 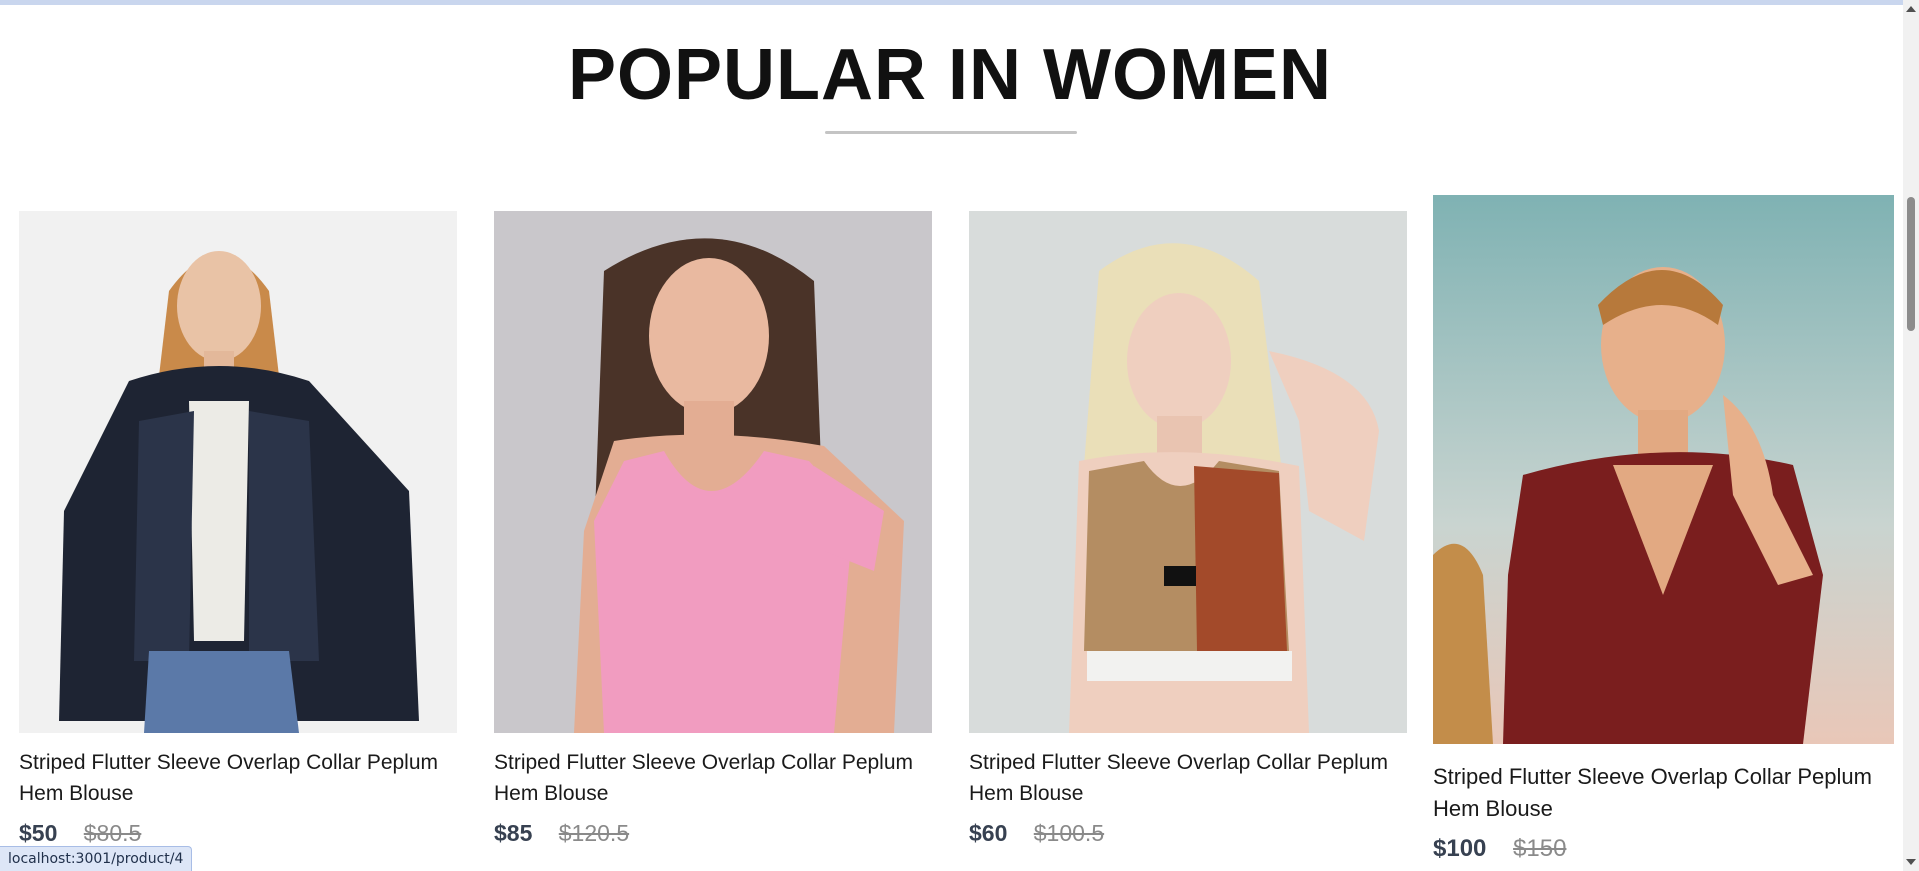 I want to click on product-prices: $85 $120.5, so click(x=561, y=833).